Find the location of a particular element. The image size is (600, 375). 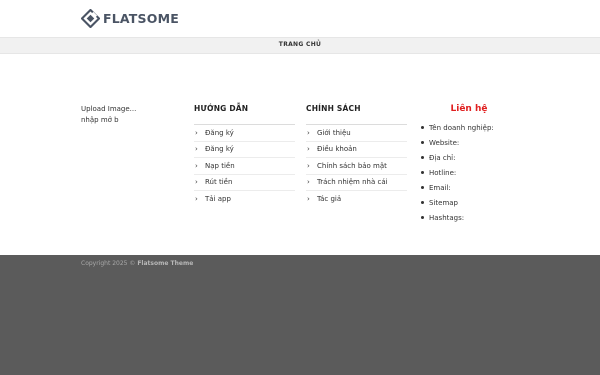

guide-item-register: › Đăng ký is located at coordinates (244, 133).